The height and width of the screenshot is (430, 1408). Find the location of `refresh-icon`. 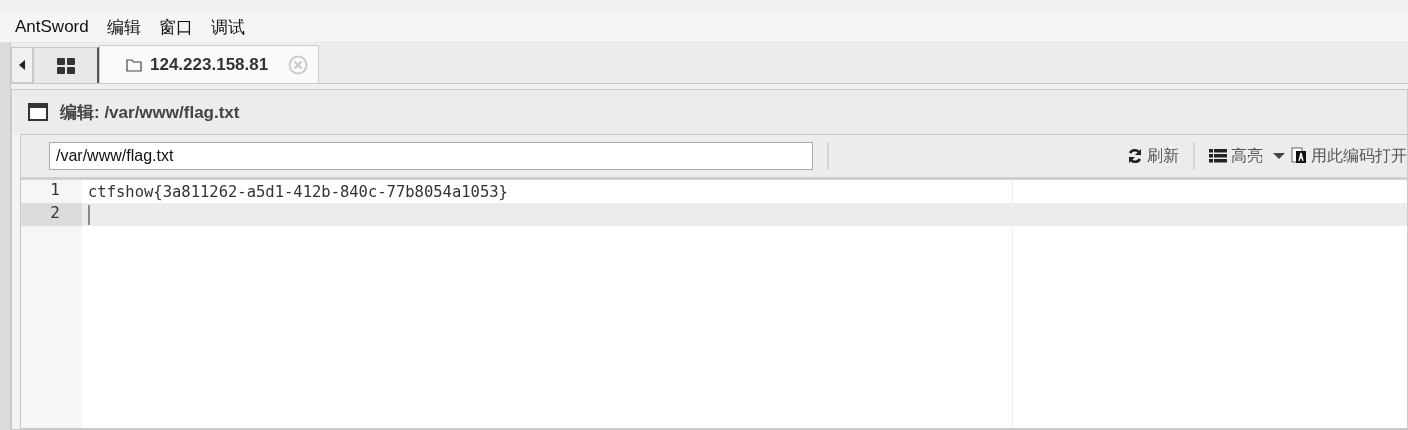

refresh-icon is located at coordinates (1135, 156).